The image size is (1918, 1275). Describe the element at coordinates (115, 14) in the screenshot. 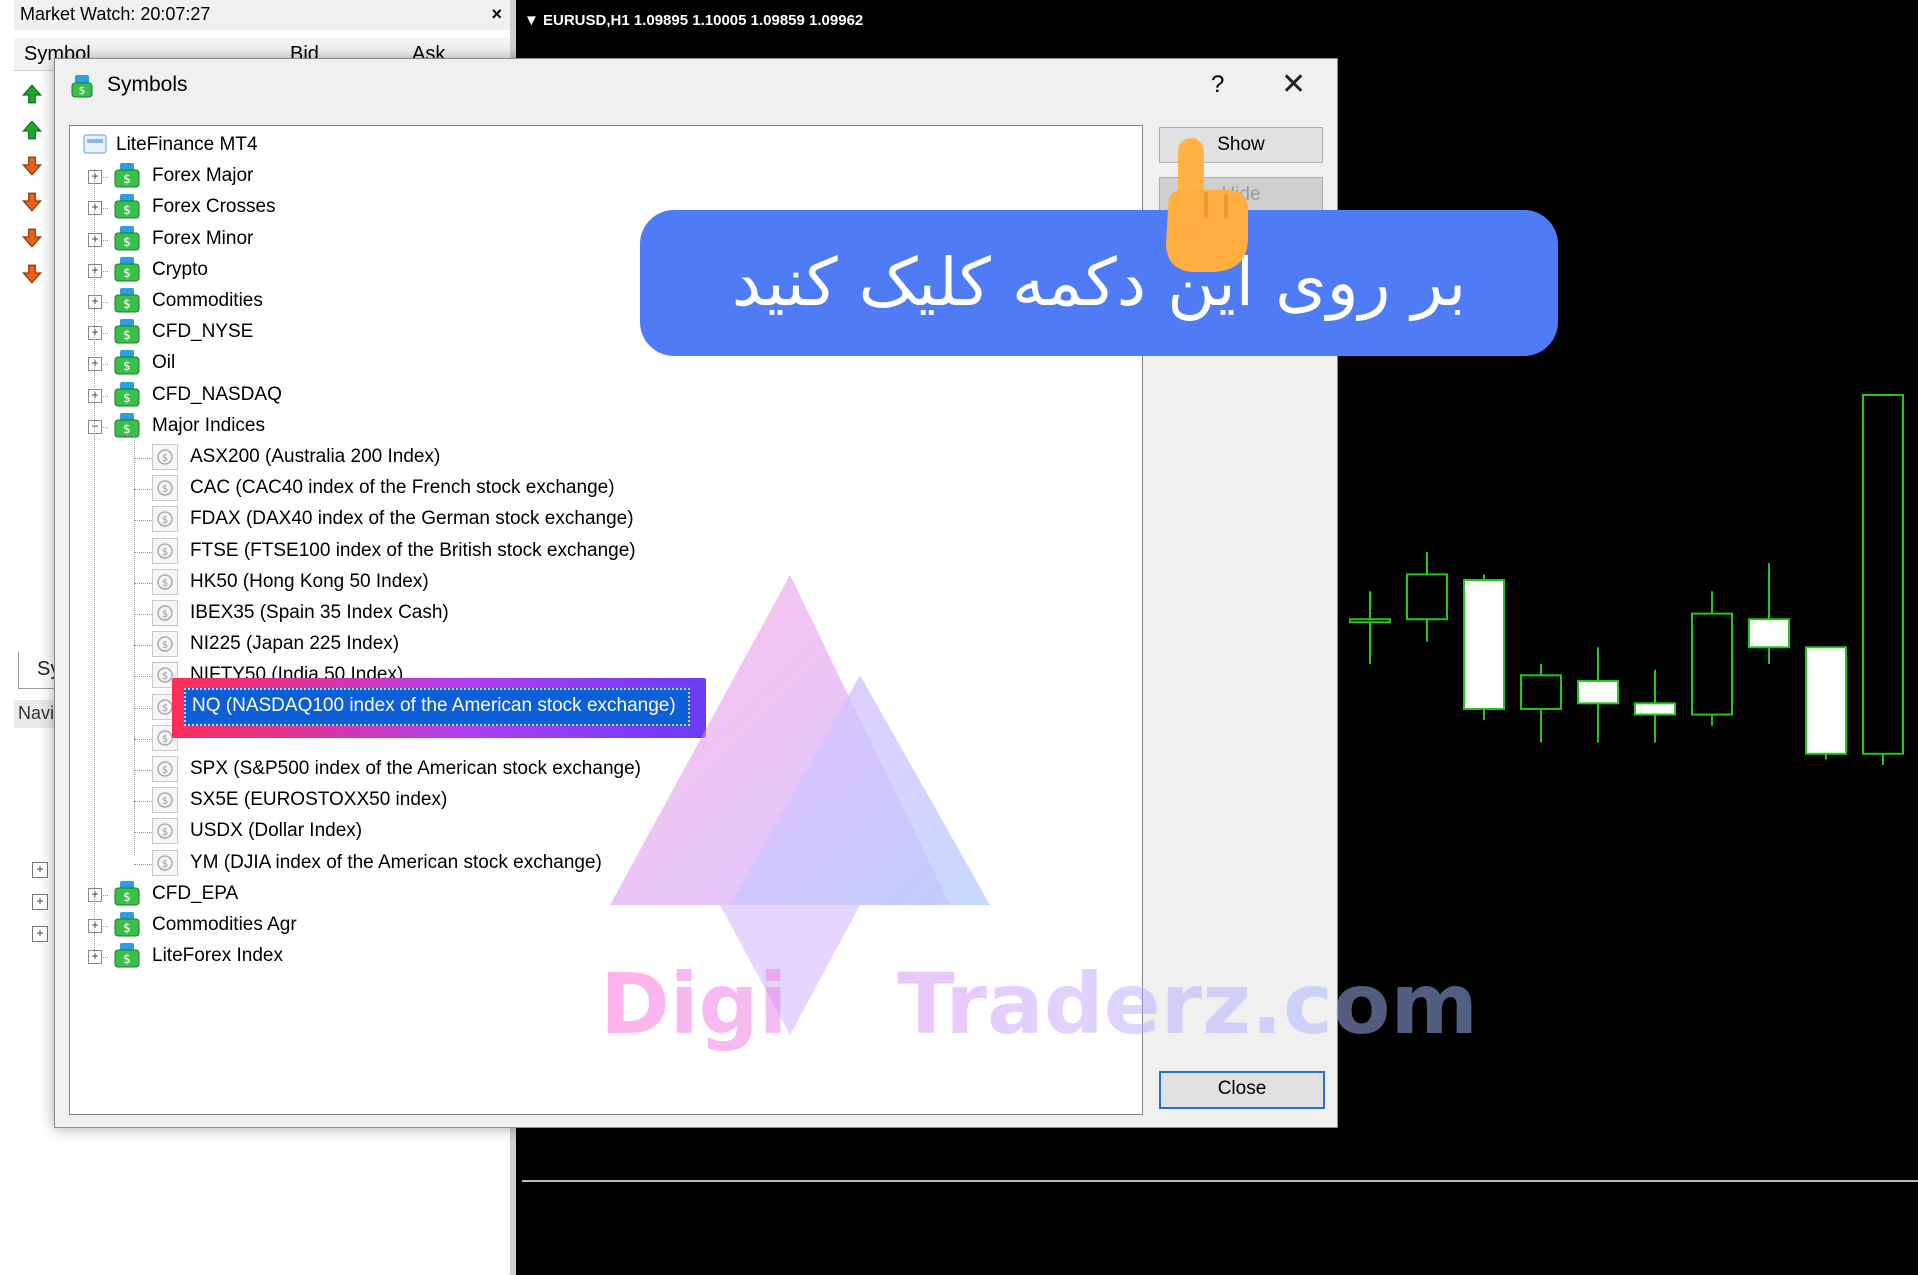

I see `market-watch-title: Market Watch: 20:07:27` at that location.